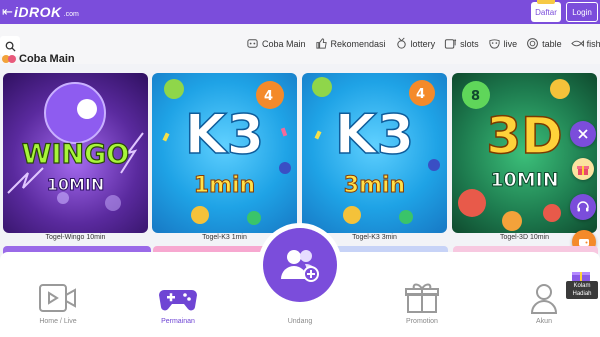 This screenshot has height=337, width=600. I want to click on tab-home-live: Home / Live, so click(58, 303).